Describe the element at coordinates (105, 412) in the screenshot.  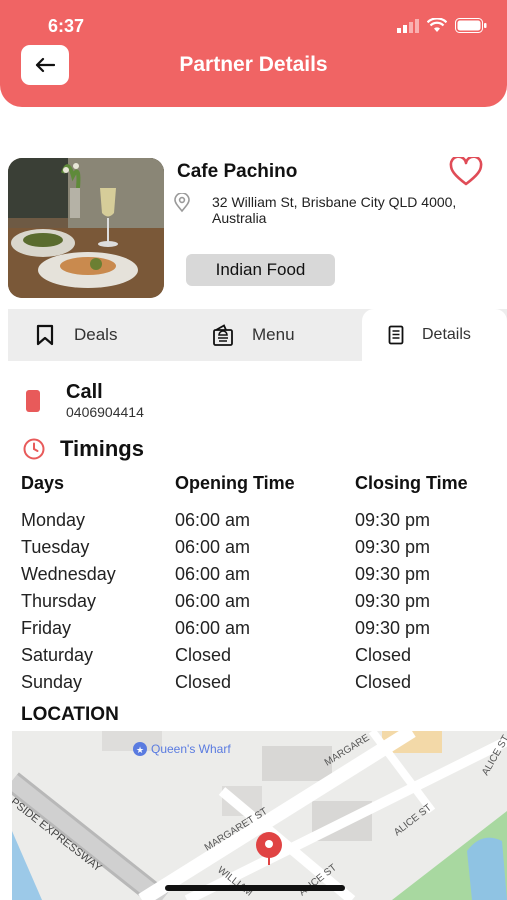
I see `call-number: 0406904414` at that location.